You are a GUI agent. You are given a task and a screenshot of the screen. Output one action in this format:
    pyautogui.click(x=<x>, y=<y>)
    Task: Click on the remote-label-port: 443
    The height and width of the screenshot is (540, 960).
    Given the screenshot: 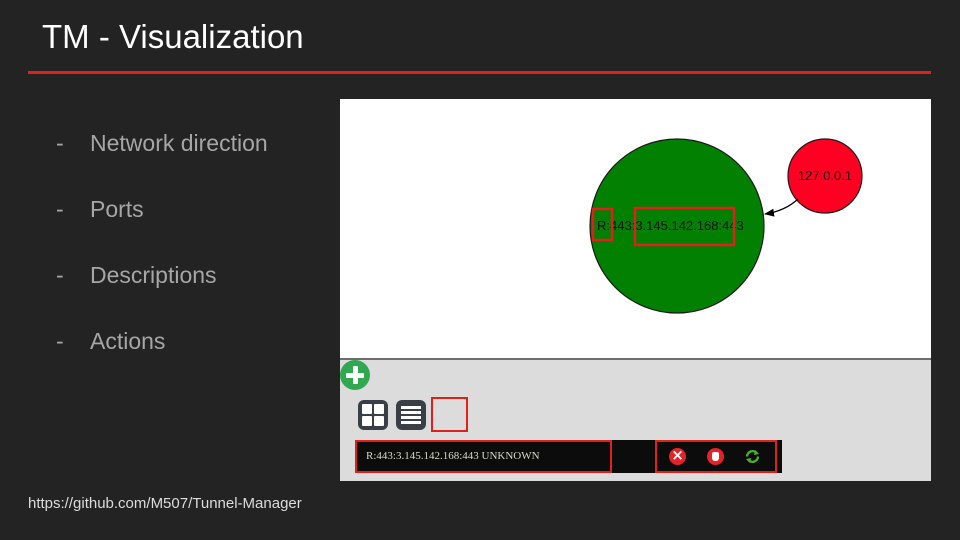 What is the action you would take?
    pyautogui.click(x=621, y=225)
    